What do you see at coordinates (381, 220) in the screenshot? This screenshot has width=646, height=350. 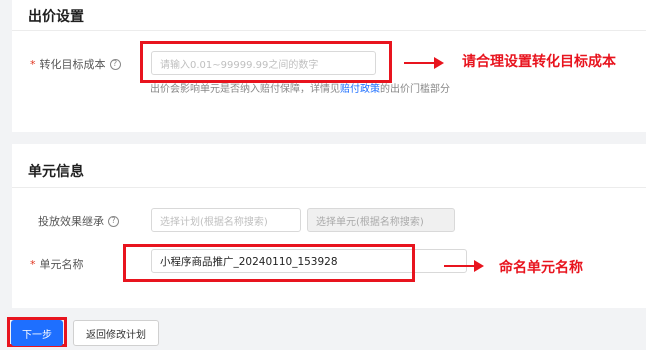 I see `unit-select: 选择单元(根据名称搜索)` at bounding box center [381, 220].